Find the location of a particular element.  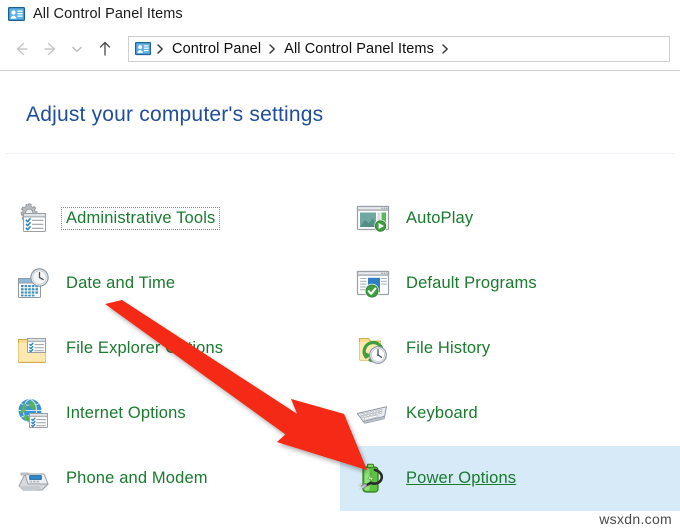

item-administrative-tools: Administrative Tools is located at coordinates (170, 218).